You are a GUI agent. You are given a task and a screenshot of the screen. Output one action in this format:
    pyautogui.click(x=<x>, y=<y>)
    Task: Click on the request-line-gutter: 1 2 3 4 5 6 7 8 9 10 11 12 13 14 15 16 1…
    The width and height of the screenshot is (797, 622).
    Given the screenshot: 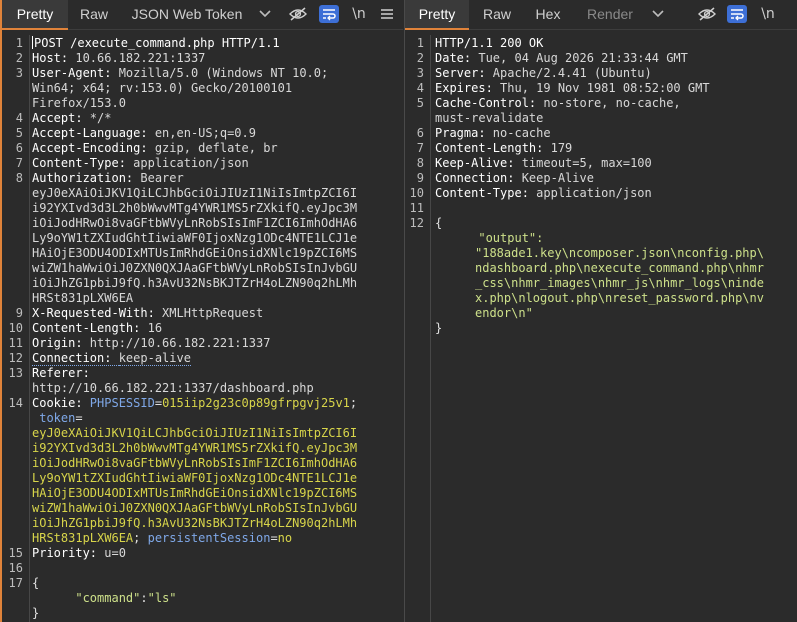 What is the action you would take?
    pyautogui.click(x=16, y=328)
    